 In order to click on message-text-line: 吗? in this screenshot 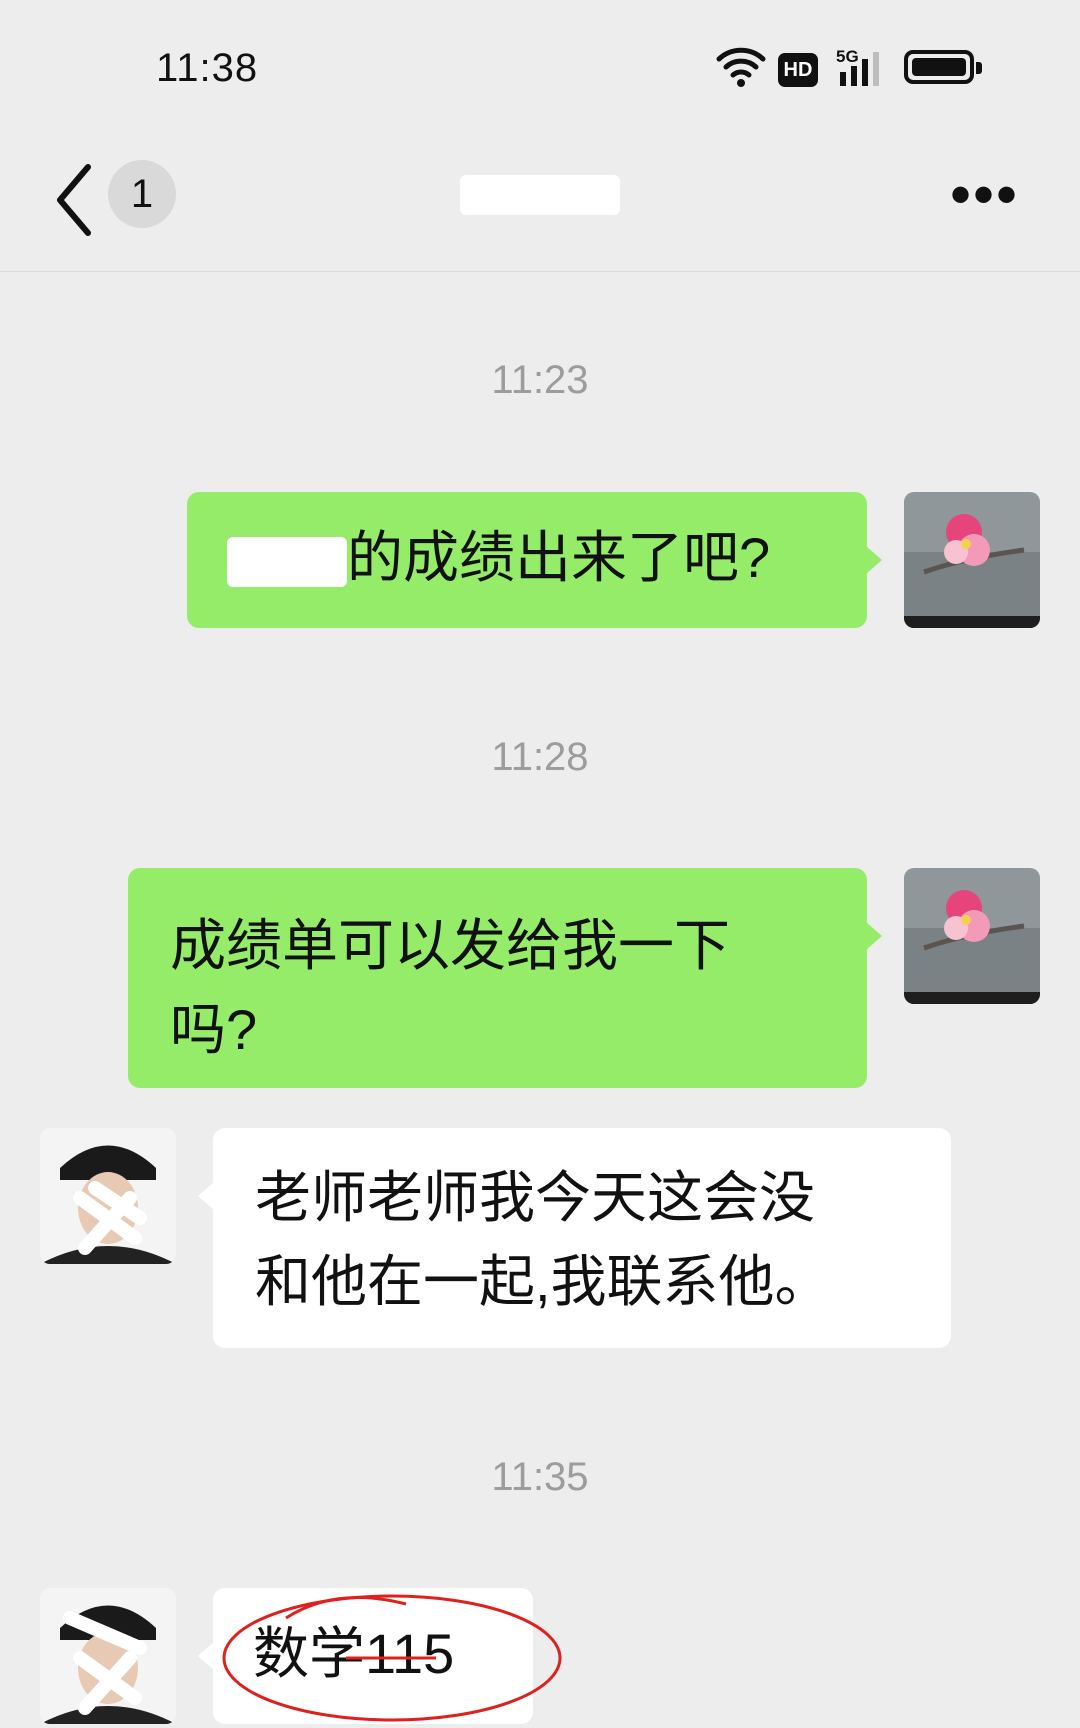, I will do `click(214, 1029)`.